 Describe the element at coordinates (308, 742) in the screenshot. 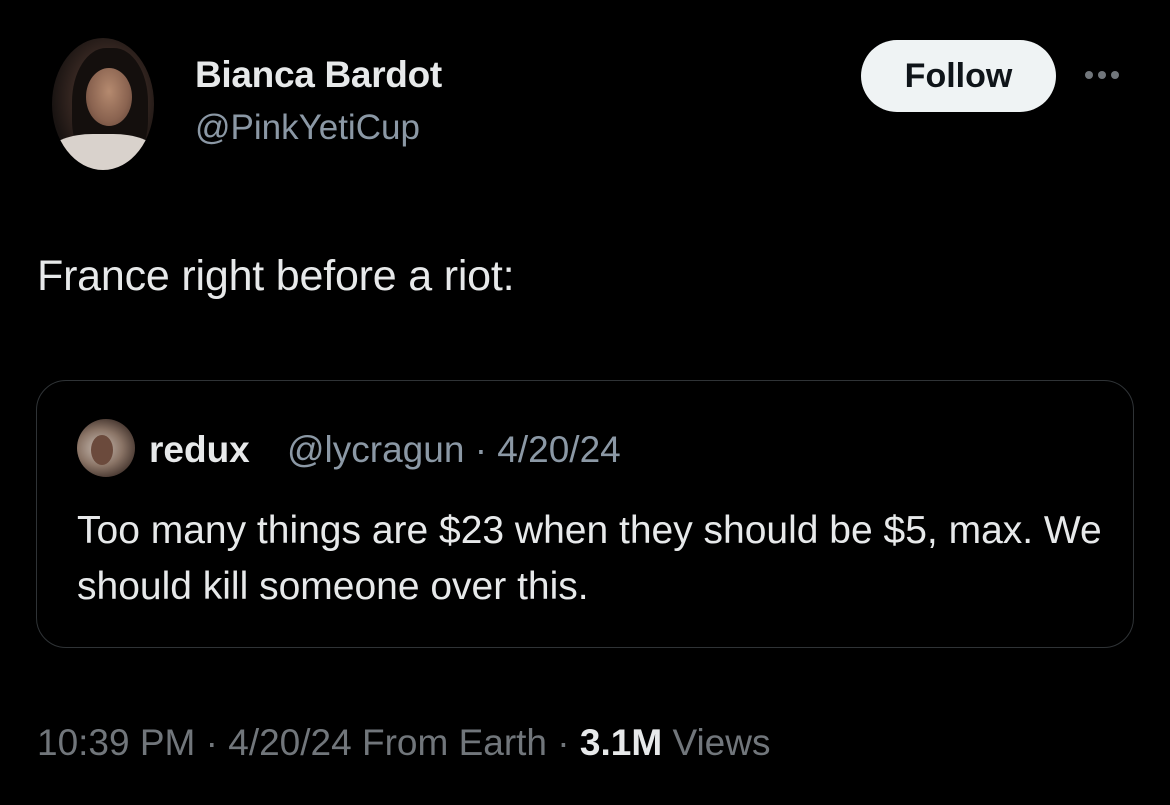

I see `timestamp: 10:39 PM · 4/20/24 From Earth ·` at that location.